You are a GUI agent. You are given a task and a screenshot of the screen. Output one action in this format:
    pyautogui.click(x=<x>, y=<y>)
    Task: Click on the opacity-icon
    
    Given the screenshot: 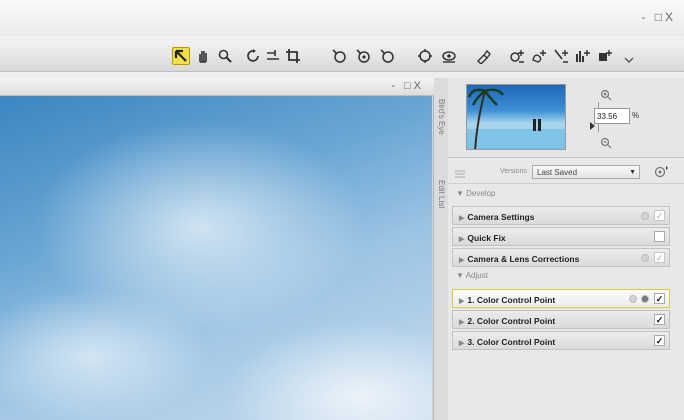 What is the action you would take?
    pyautogui.click(x=633, y=299)
    